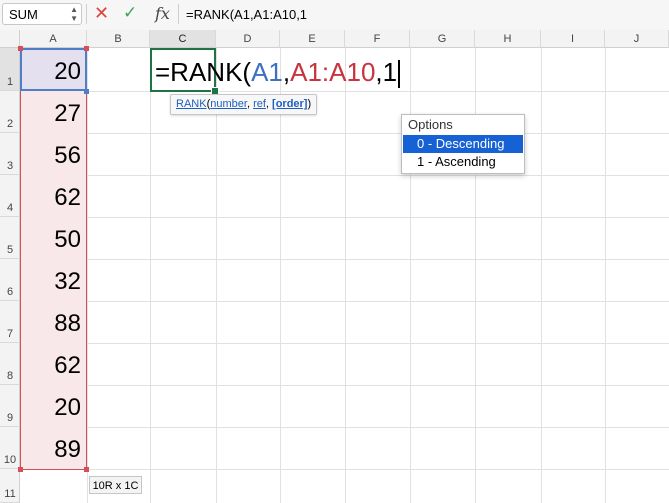 The image size is (669, 503). What do you see at coordinates (50, 324) in the screenshot?
I see `cell-a7: 88` at bounding box center [50, 324].